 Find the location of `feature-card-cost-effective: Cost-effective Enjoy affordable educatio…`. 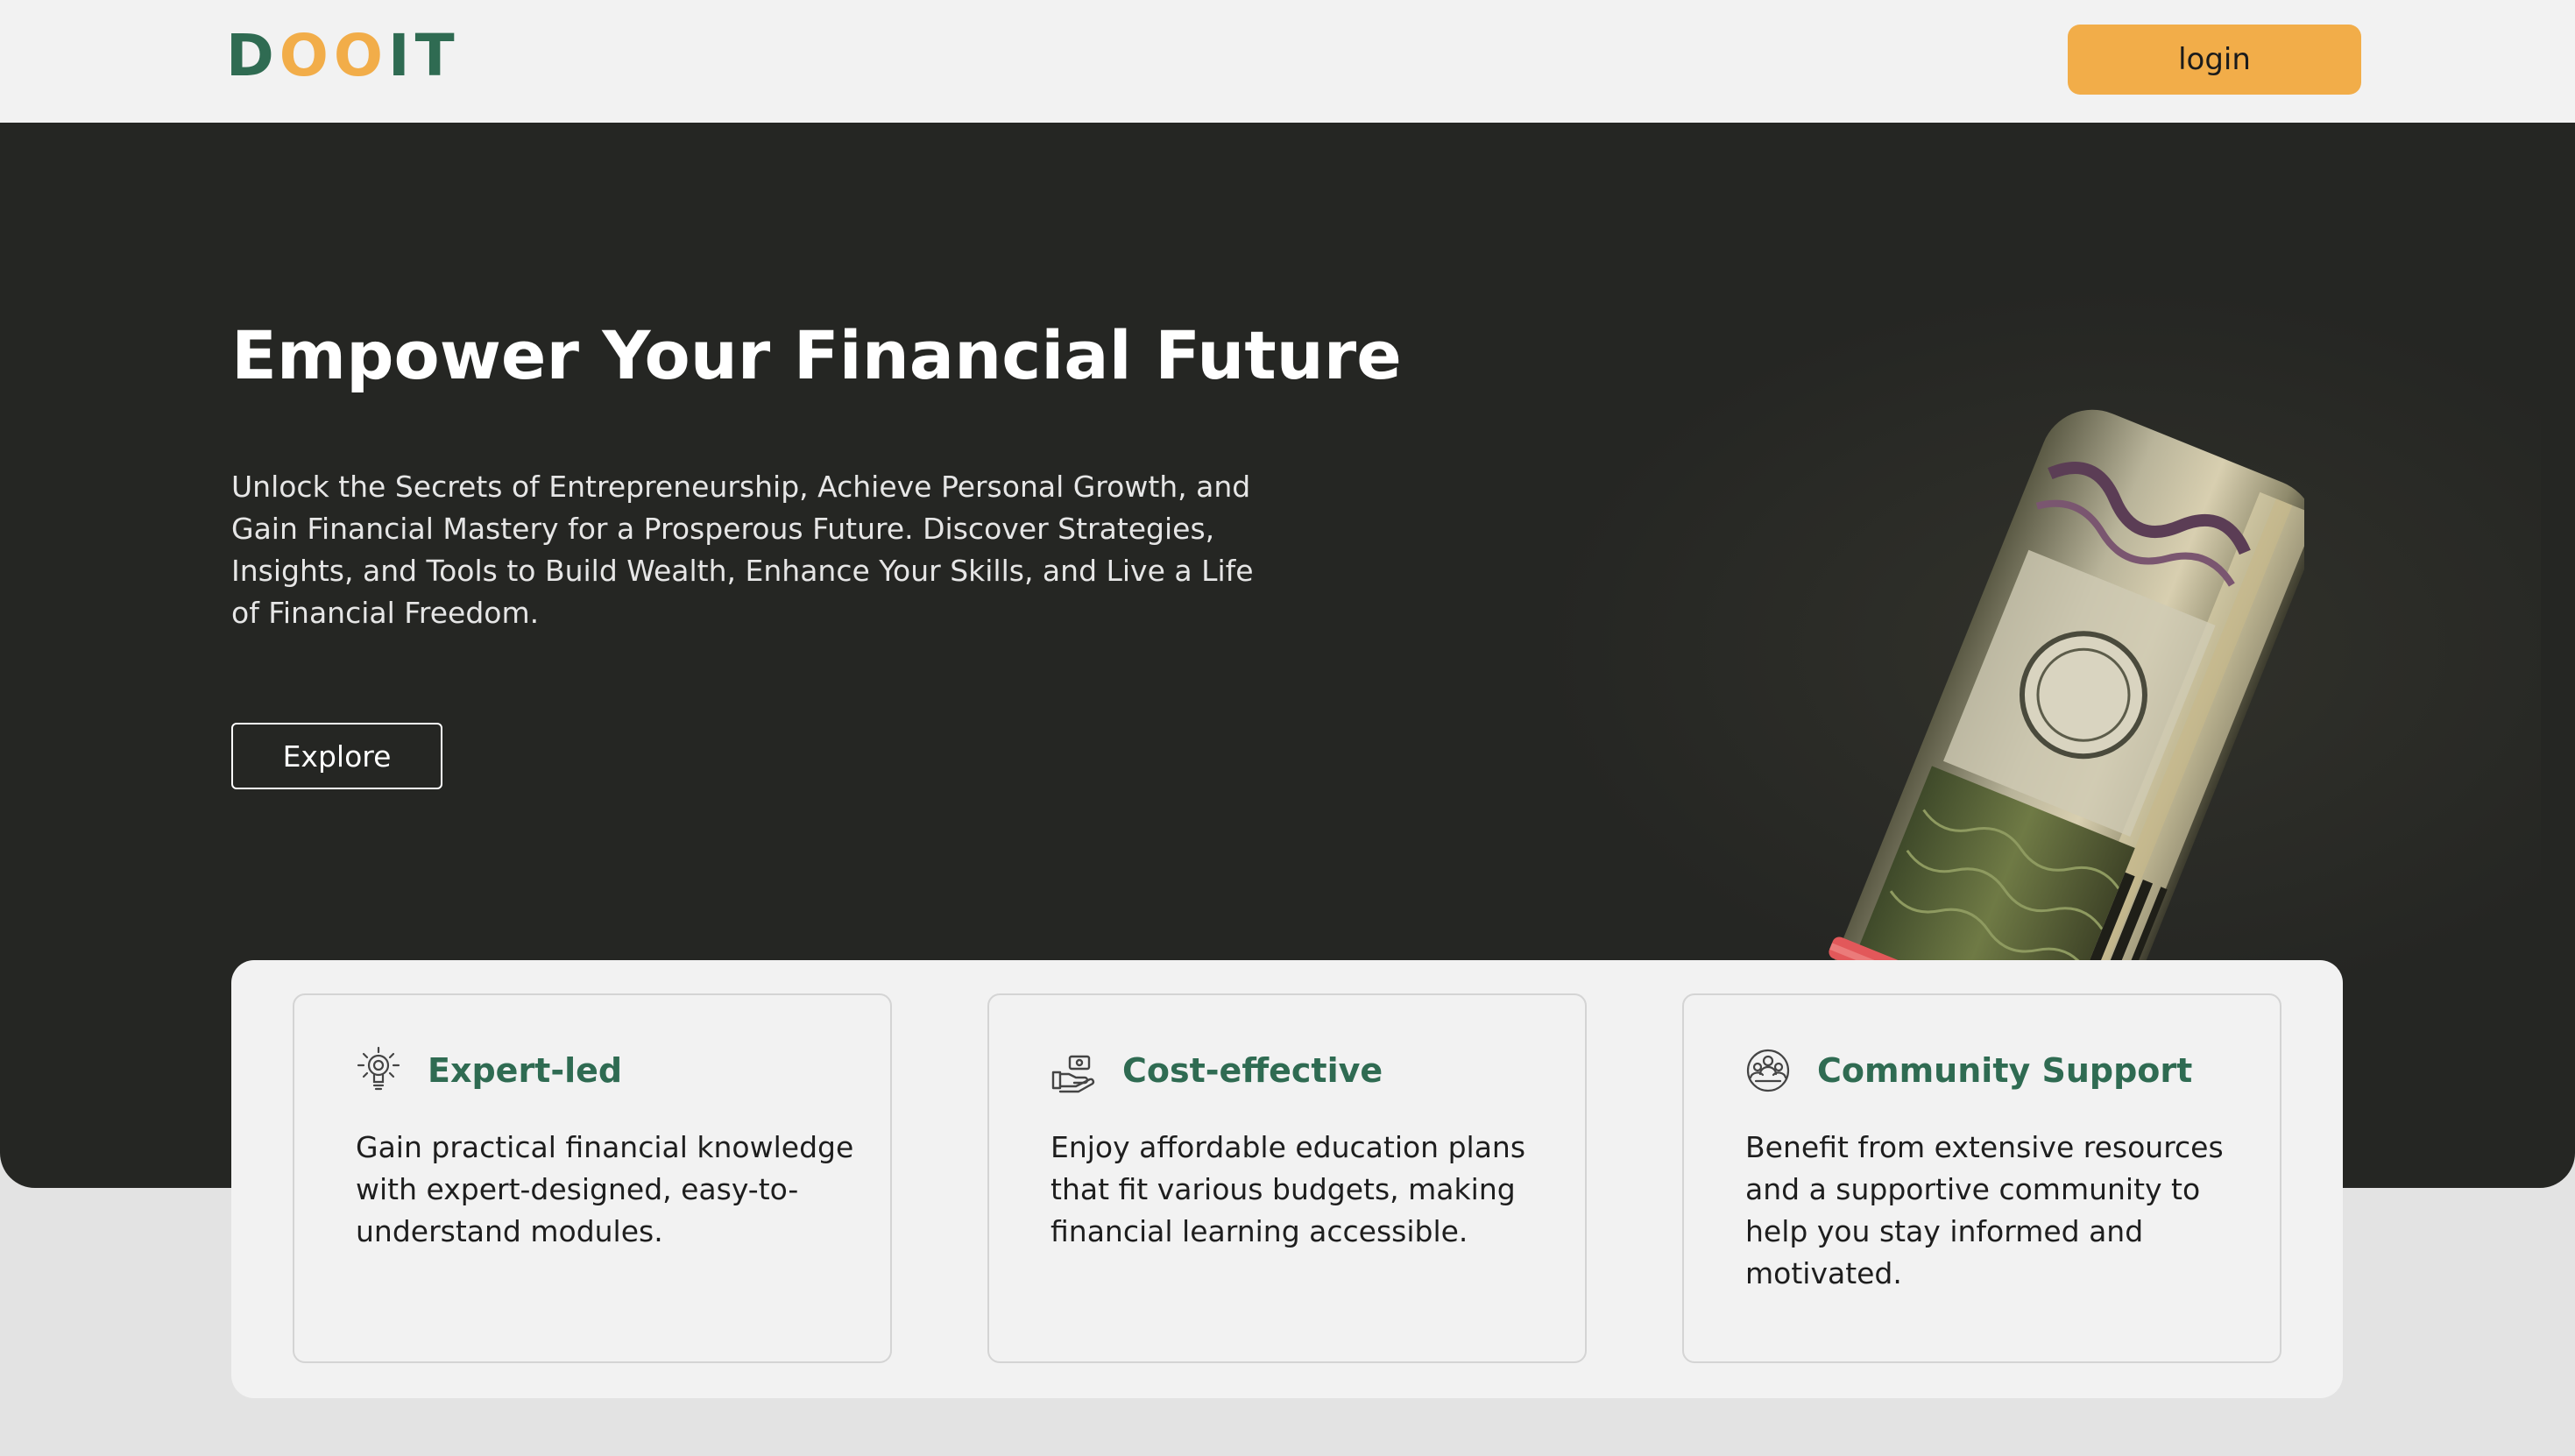

feature-card-cost-effective: Cost-effective Enjoy affordable educatio… is located at coordinates (1287, 1178).